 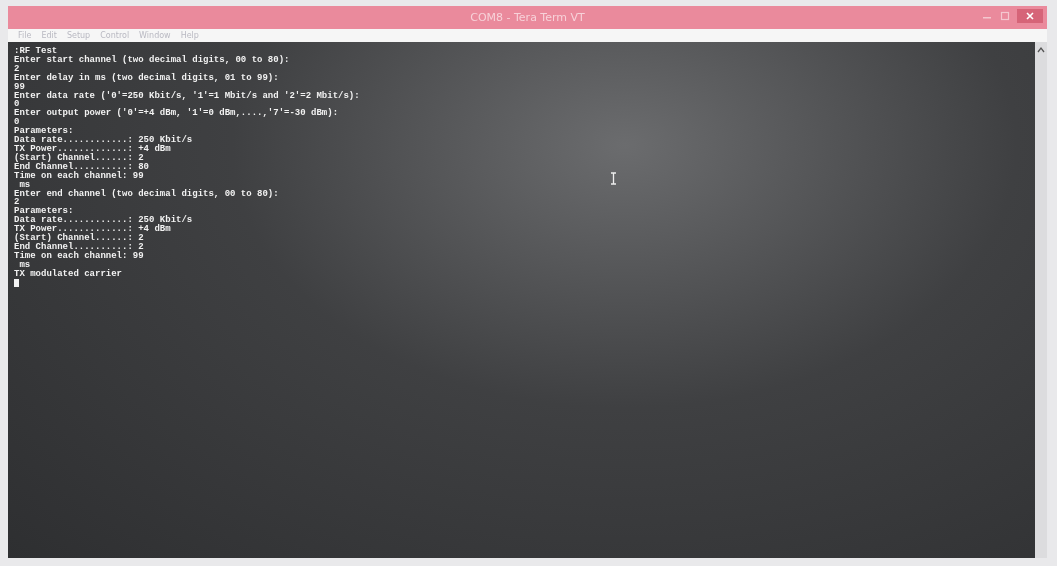 What do you see at coordinates (79, 247) in the screenshot?
I see `terminal-line: End Channel..........: 2` at bounding box center [79, 247].